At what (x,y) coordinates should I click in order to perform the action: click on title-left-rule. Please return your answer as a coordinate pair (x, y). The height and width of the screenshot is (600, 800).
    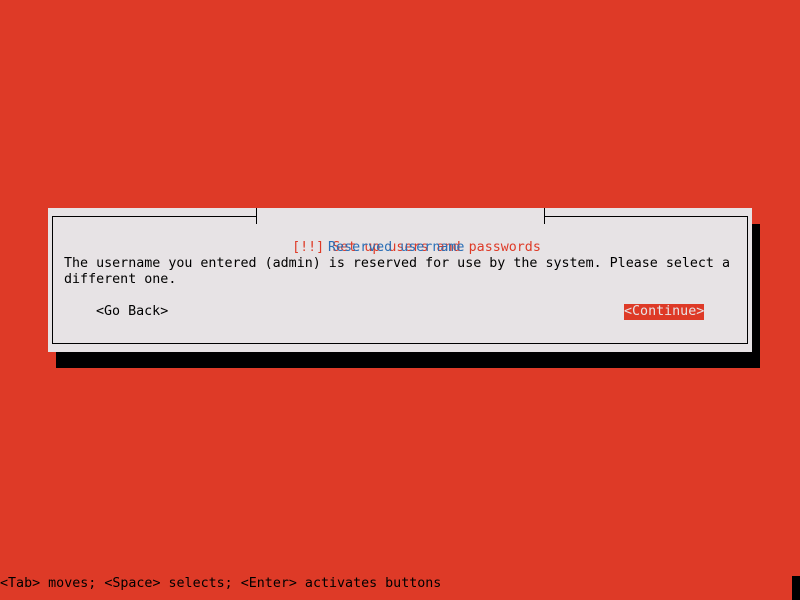
    Looking at the image, I should click on (256, 216).